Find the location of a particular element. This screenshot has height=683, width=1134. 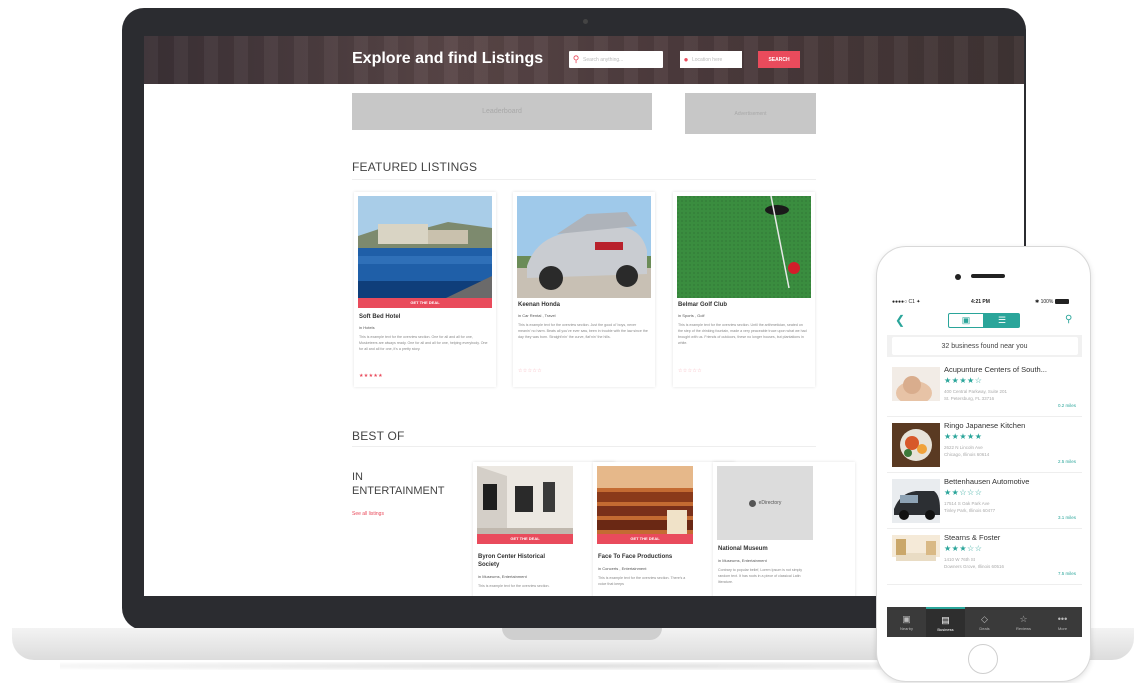

phone-camera is located at coordinates (958, 277).